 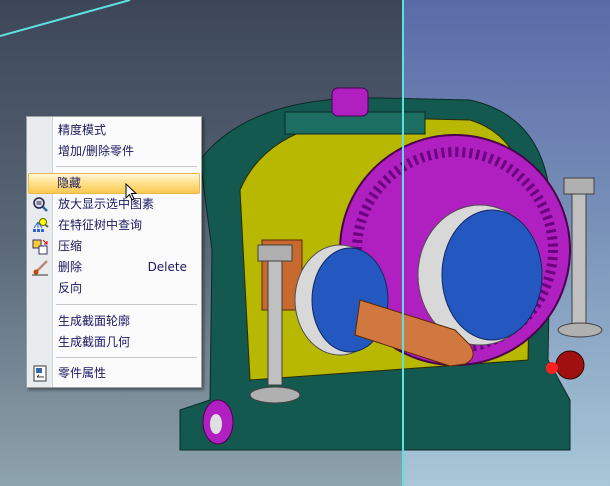 What do you see at coordinates (100, 225) in the screenshot?
I see `menu-item-label: 在特征树中查询` at bounding box center [100, 225].